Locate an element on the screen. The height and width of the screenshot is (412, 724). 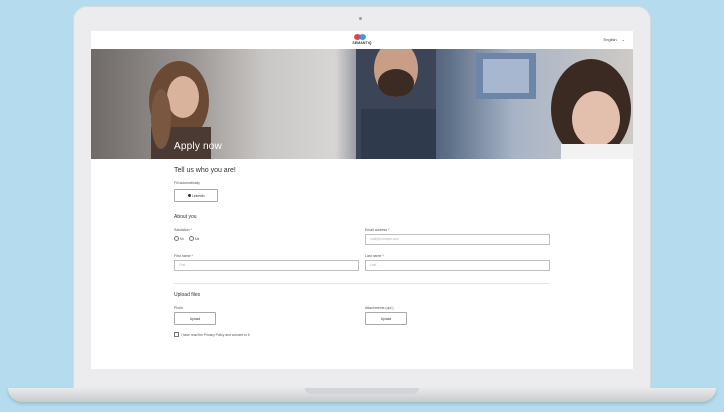
language-label: English is located at coordinates (610, 39).